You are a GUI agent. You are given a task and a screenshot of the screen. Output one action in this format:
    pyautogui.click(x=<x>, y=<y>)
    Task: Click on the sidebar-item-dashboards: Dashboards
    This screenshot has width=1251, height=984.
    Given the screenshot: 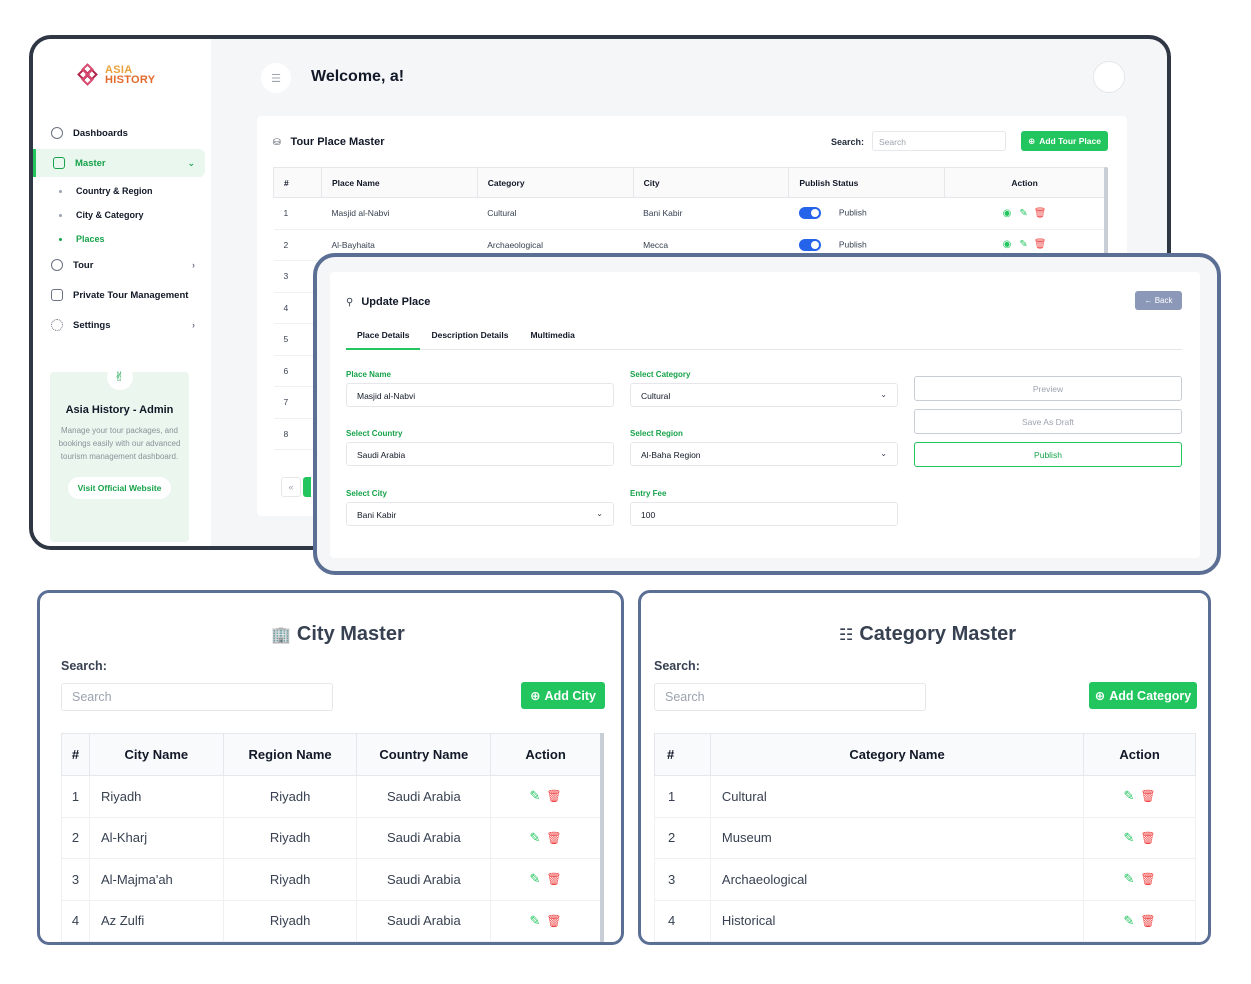 What is the action you would take?
    pyautogui.click(x=121, y=133)
    